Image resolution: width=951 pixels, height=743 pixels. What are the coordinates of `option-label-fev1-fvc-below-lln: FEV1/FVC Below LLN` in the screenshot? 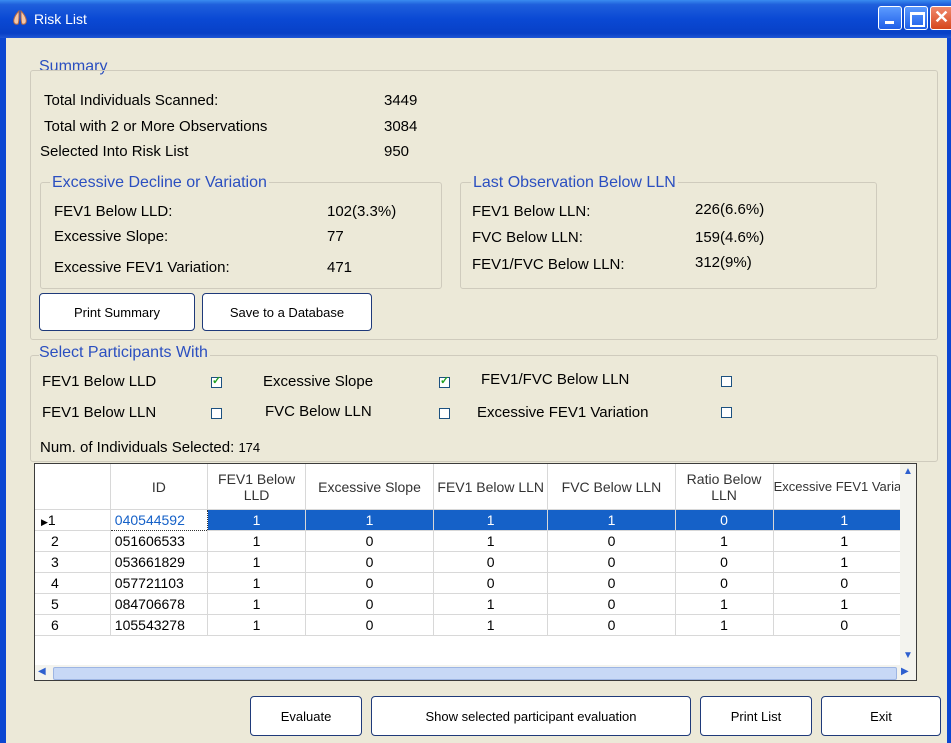 It's located at (555, 379).